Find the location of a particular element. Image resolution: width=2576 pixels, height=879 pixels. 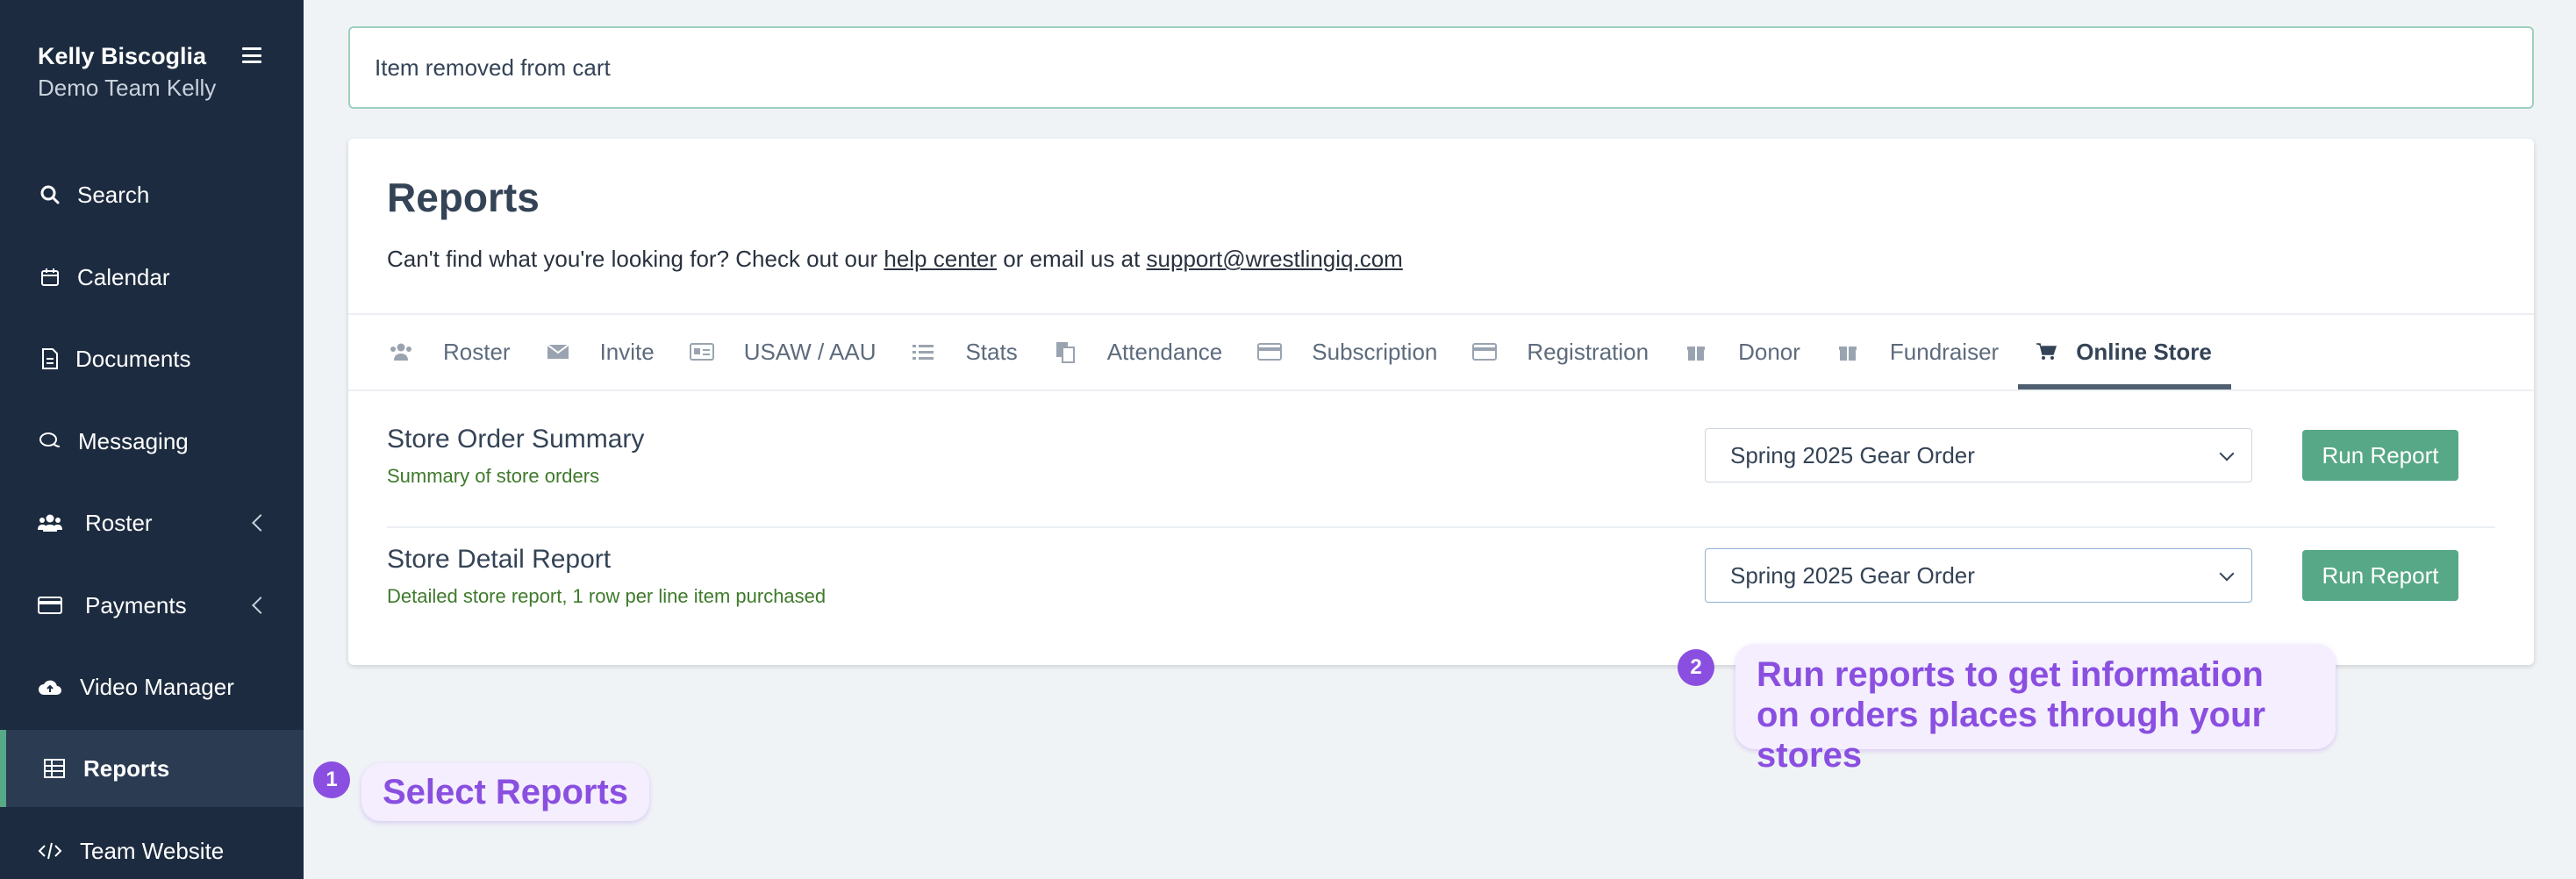

callout-select-reports: Select Reports is located at coordinates (505, 792).